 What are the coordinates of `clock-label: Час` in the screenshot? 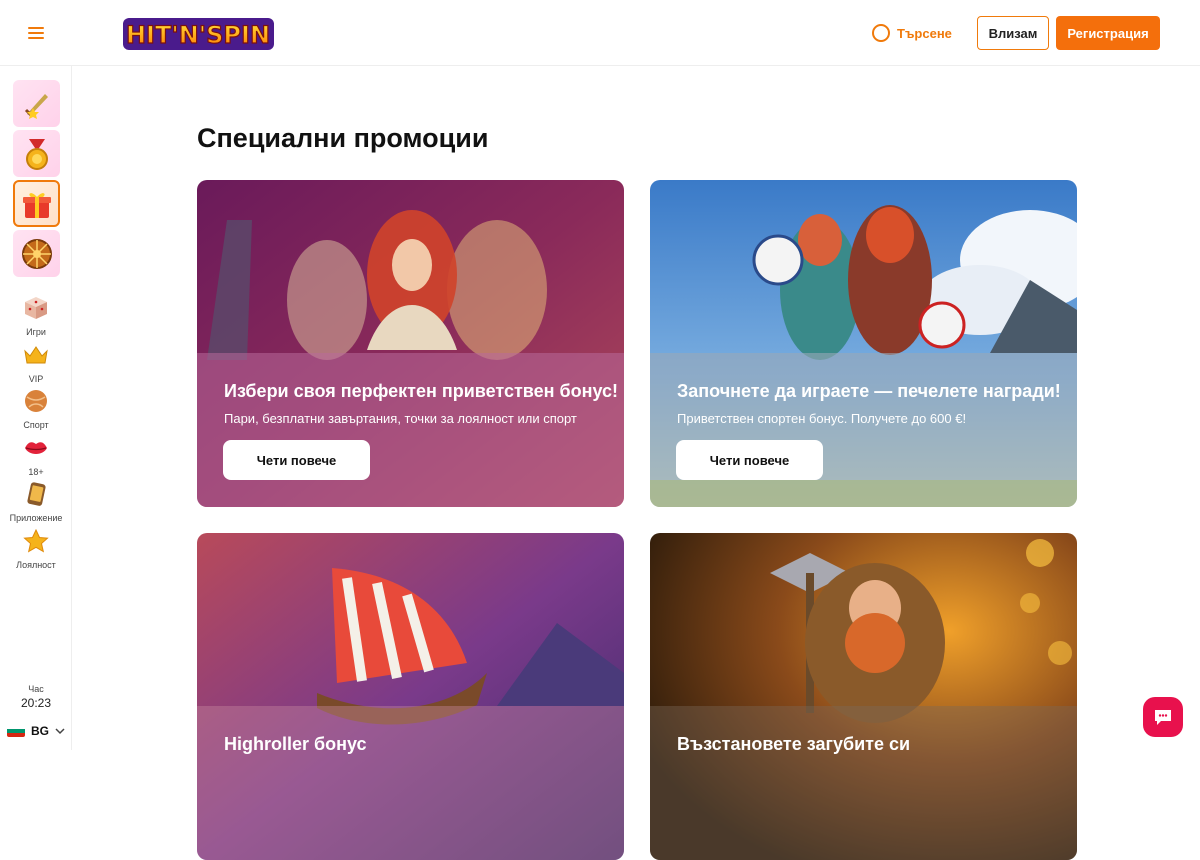 It's located at (36, 689).